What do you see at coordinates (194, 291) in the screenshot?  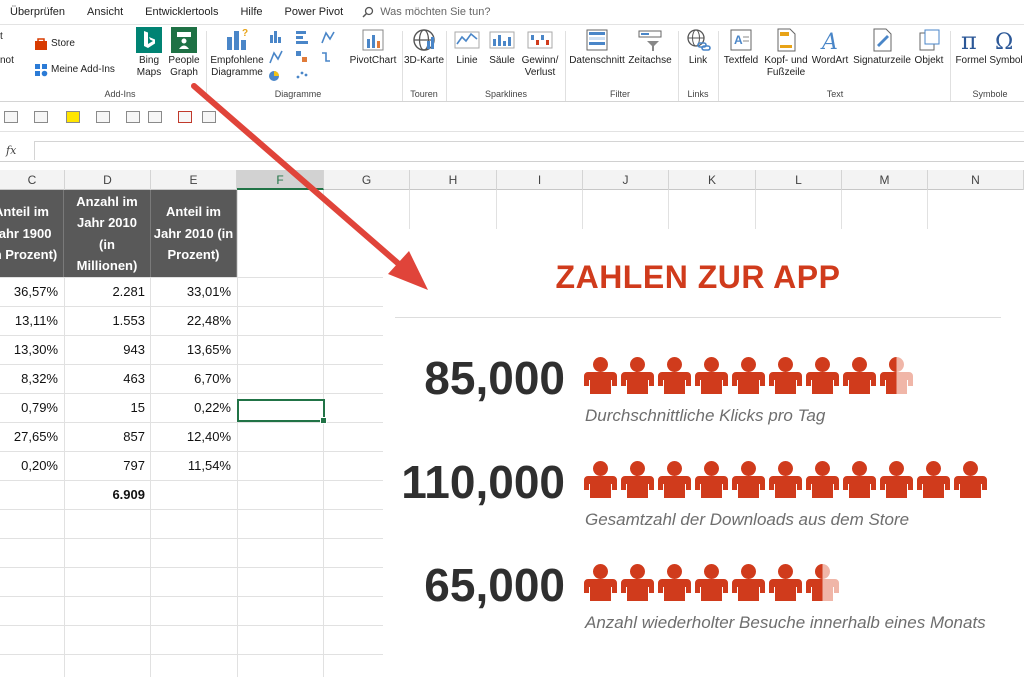 I see `table-cell: 33,01%` at bounding box center [194, 291].